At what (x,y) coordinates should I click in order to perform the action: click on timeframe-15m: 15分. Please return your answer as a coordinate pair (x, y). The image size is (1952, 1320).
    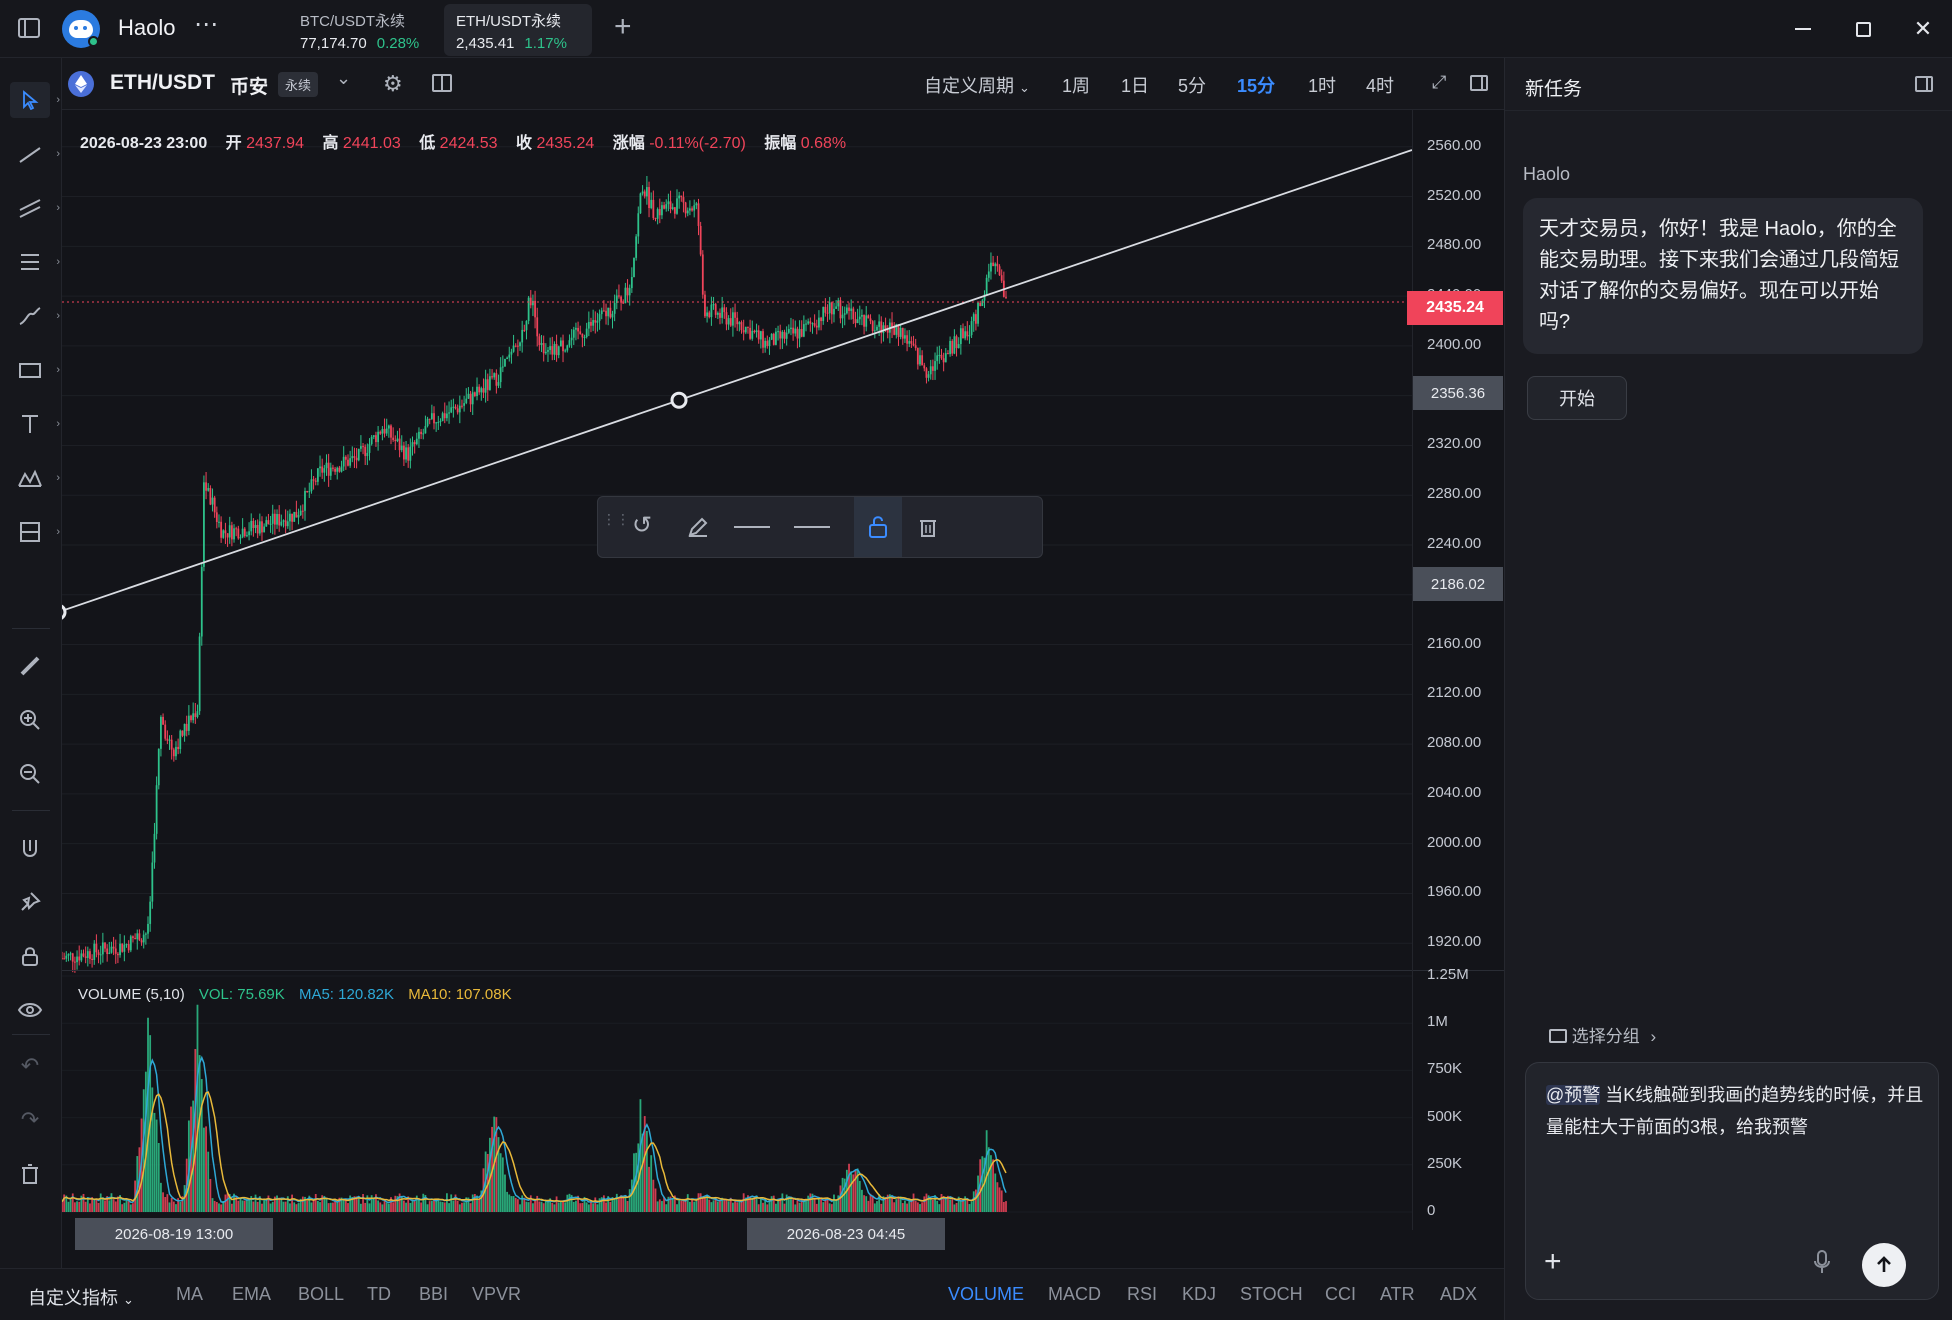
    Looking at the image, I should click on (1256, 85).